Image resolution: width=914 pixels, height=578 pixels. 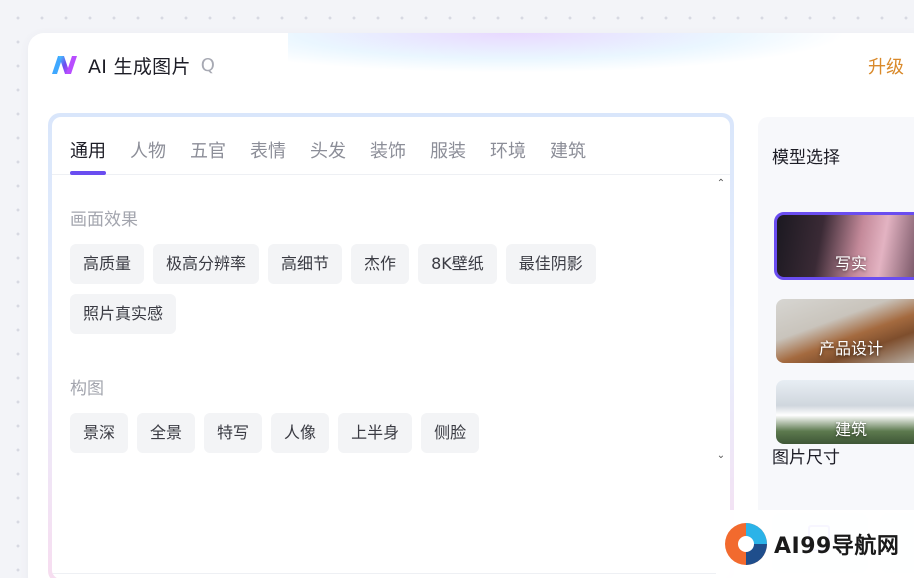 What do you see at coordinates (845, 412) in the screenshot?
I see `model-card-architecture: 建筑` at bounding box center [845, 412].